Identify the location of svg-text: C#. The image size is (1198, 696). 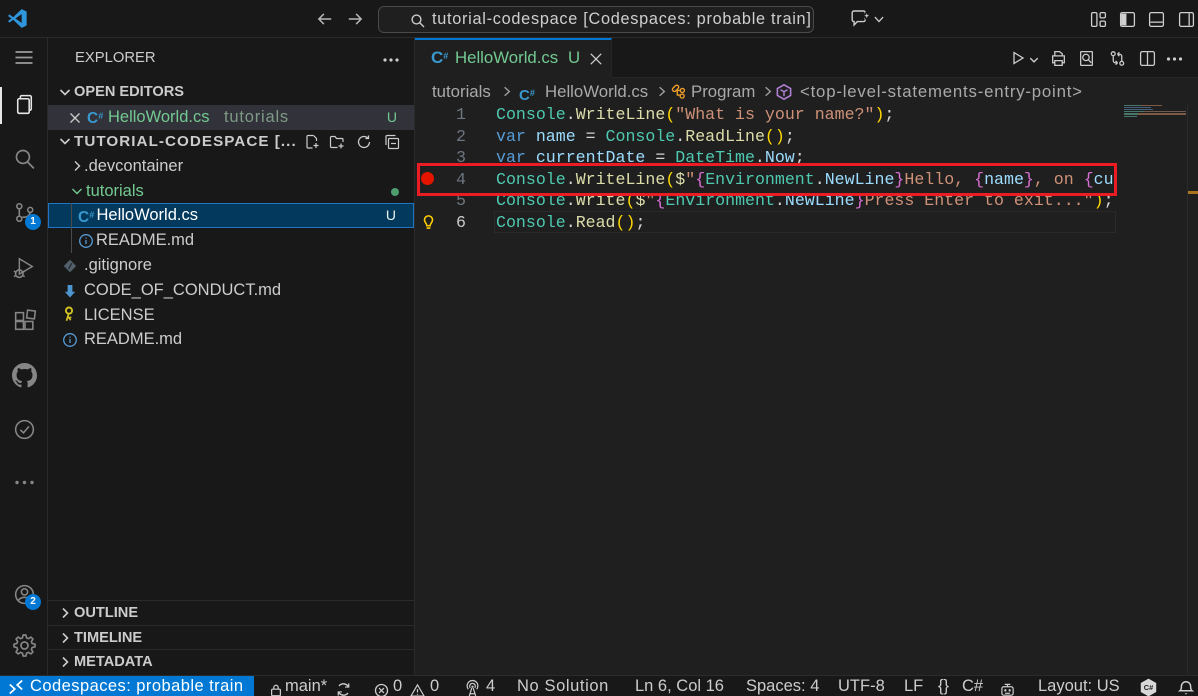
(1148, 687).